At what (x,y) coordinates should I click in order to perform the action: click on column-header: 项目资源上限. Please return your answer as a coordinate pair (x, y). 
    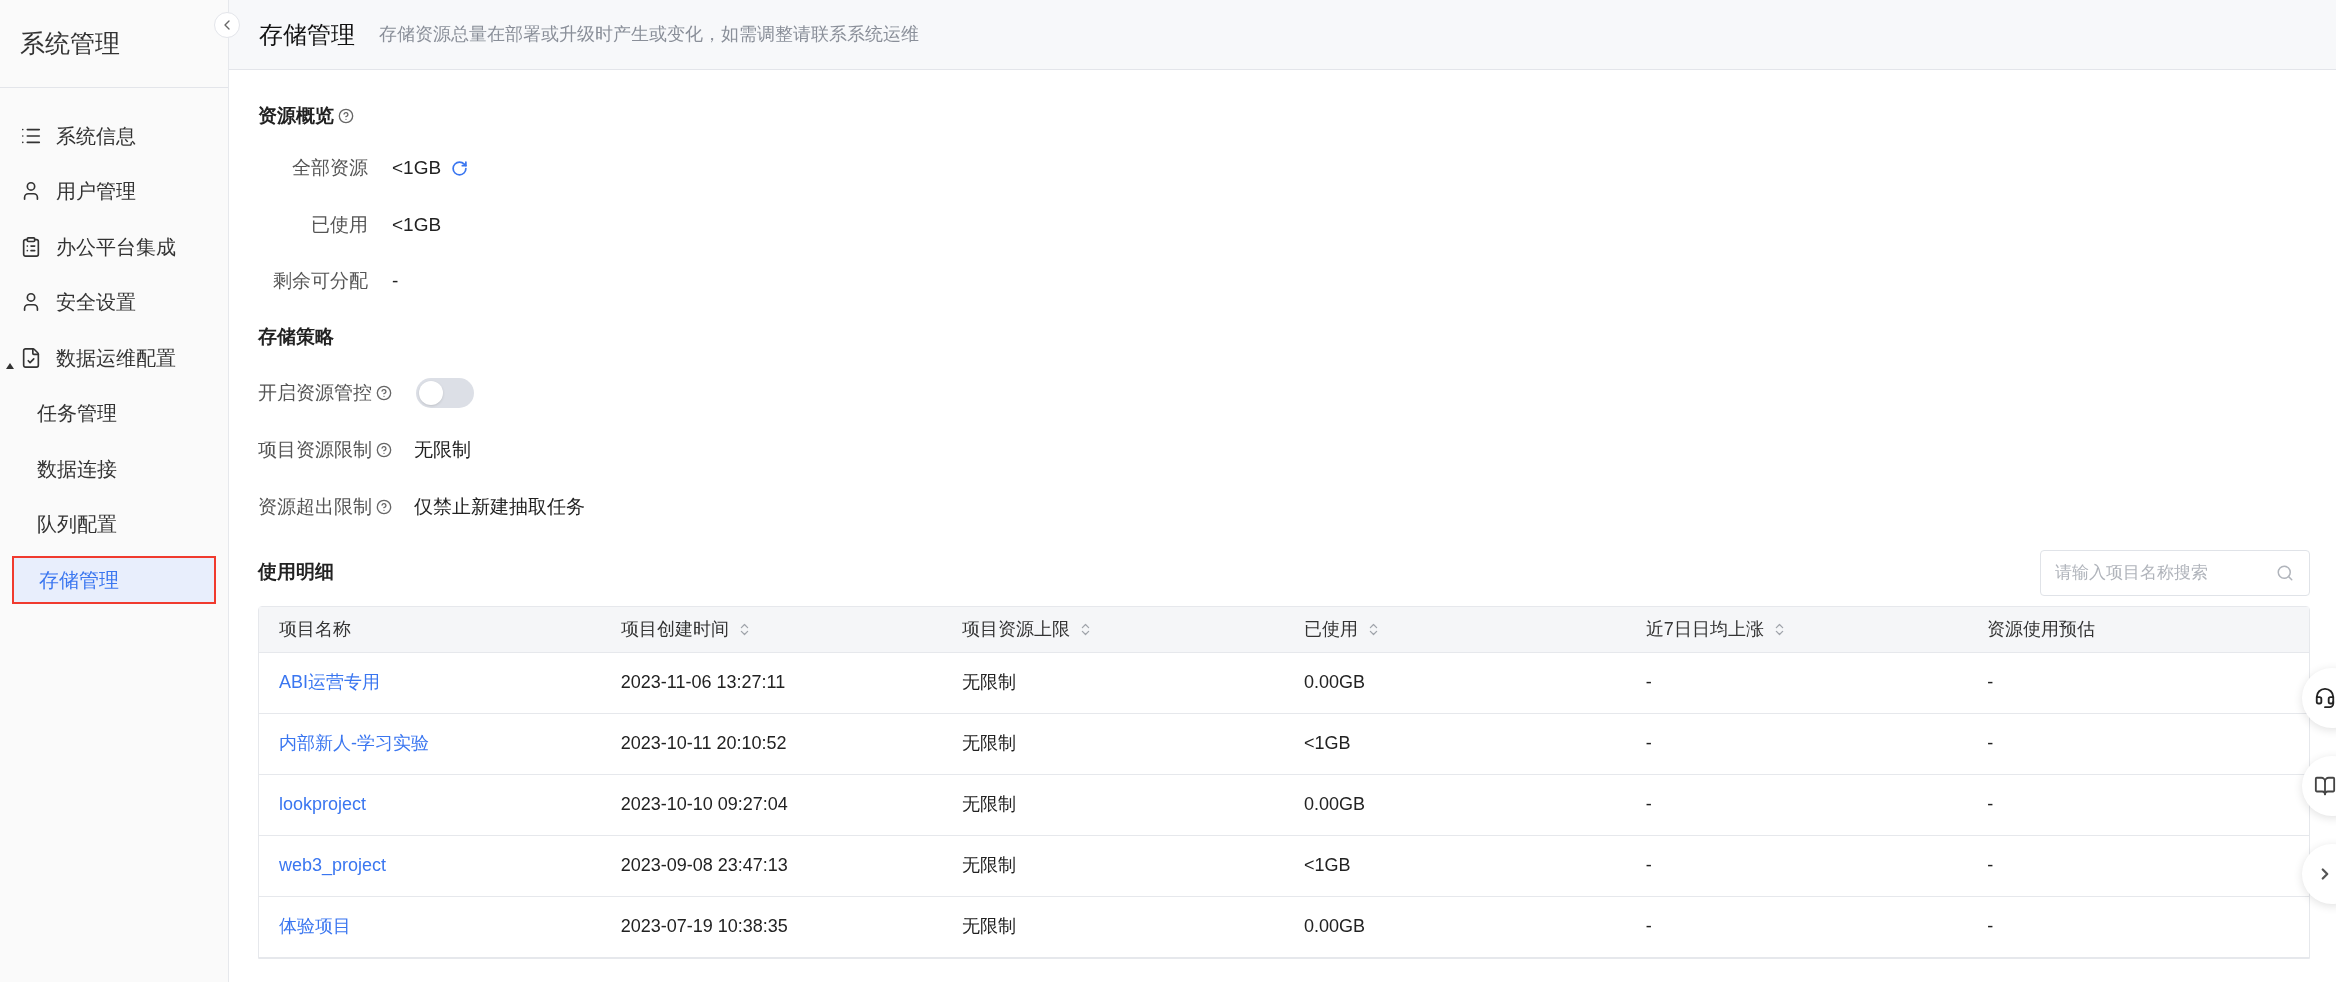
    Looking at the image, I should click on (1113, 629).